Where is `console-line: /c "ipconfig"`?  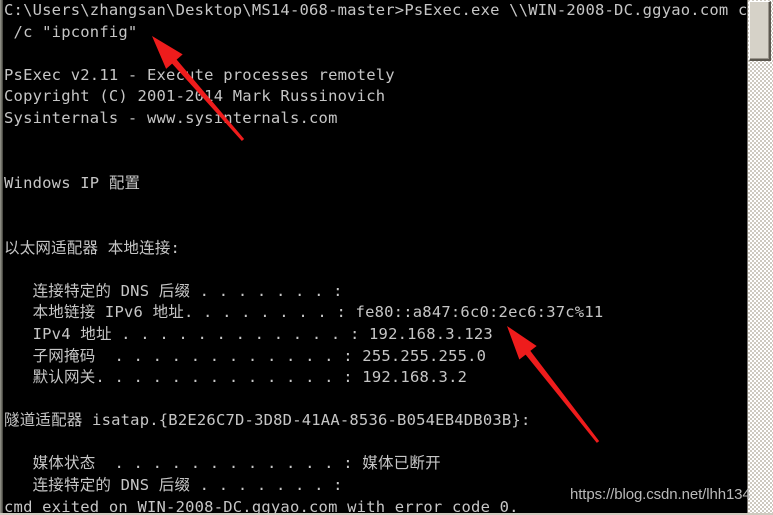 console-line: /c "ipconfig" is located at coordinates (71, 31).